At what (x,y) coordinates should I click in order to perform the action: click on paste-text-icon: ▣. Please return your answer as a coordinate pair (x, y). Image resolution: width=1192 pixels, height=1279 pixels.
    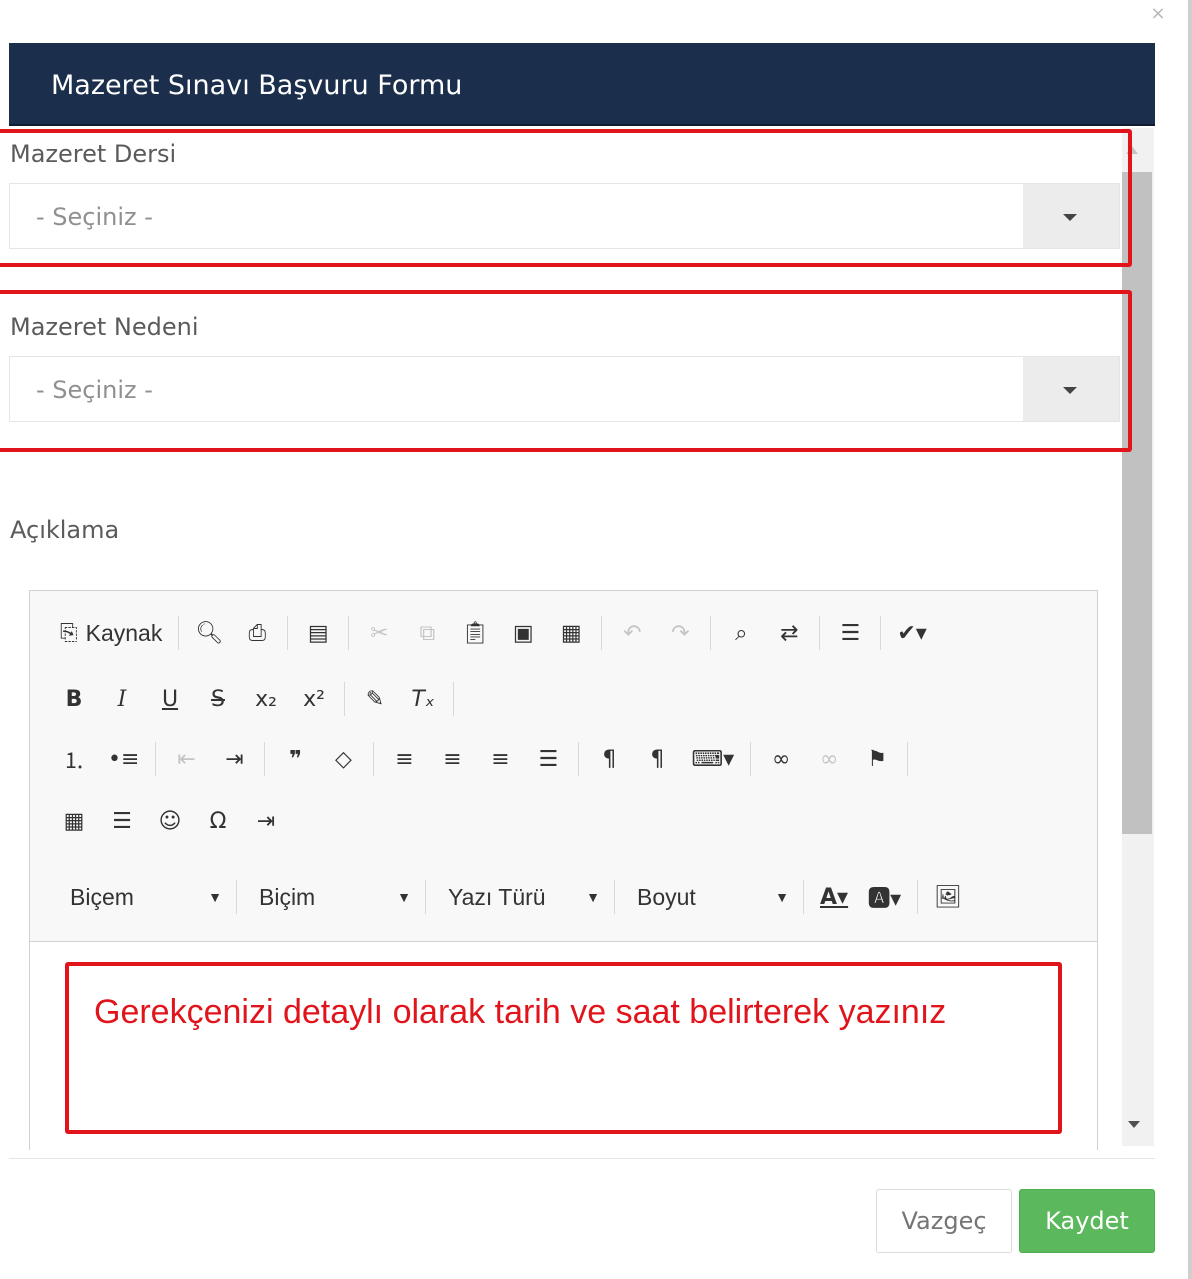
    Looking at the image, I should click on (523, 633).